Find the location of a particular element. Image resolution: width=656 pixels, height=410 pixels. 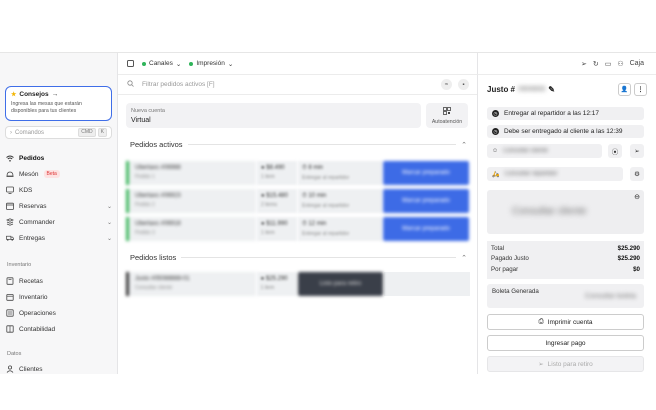

more-icon: ⋮ is located at coordinates (640, 89).